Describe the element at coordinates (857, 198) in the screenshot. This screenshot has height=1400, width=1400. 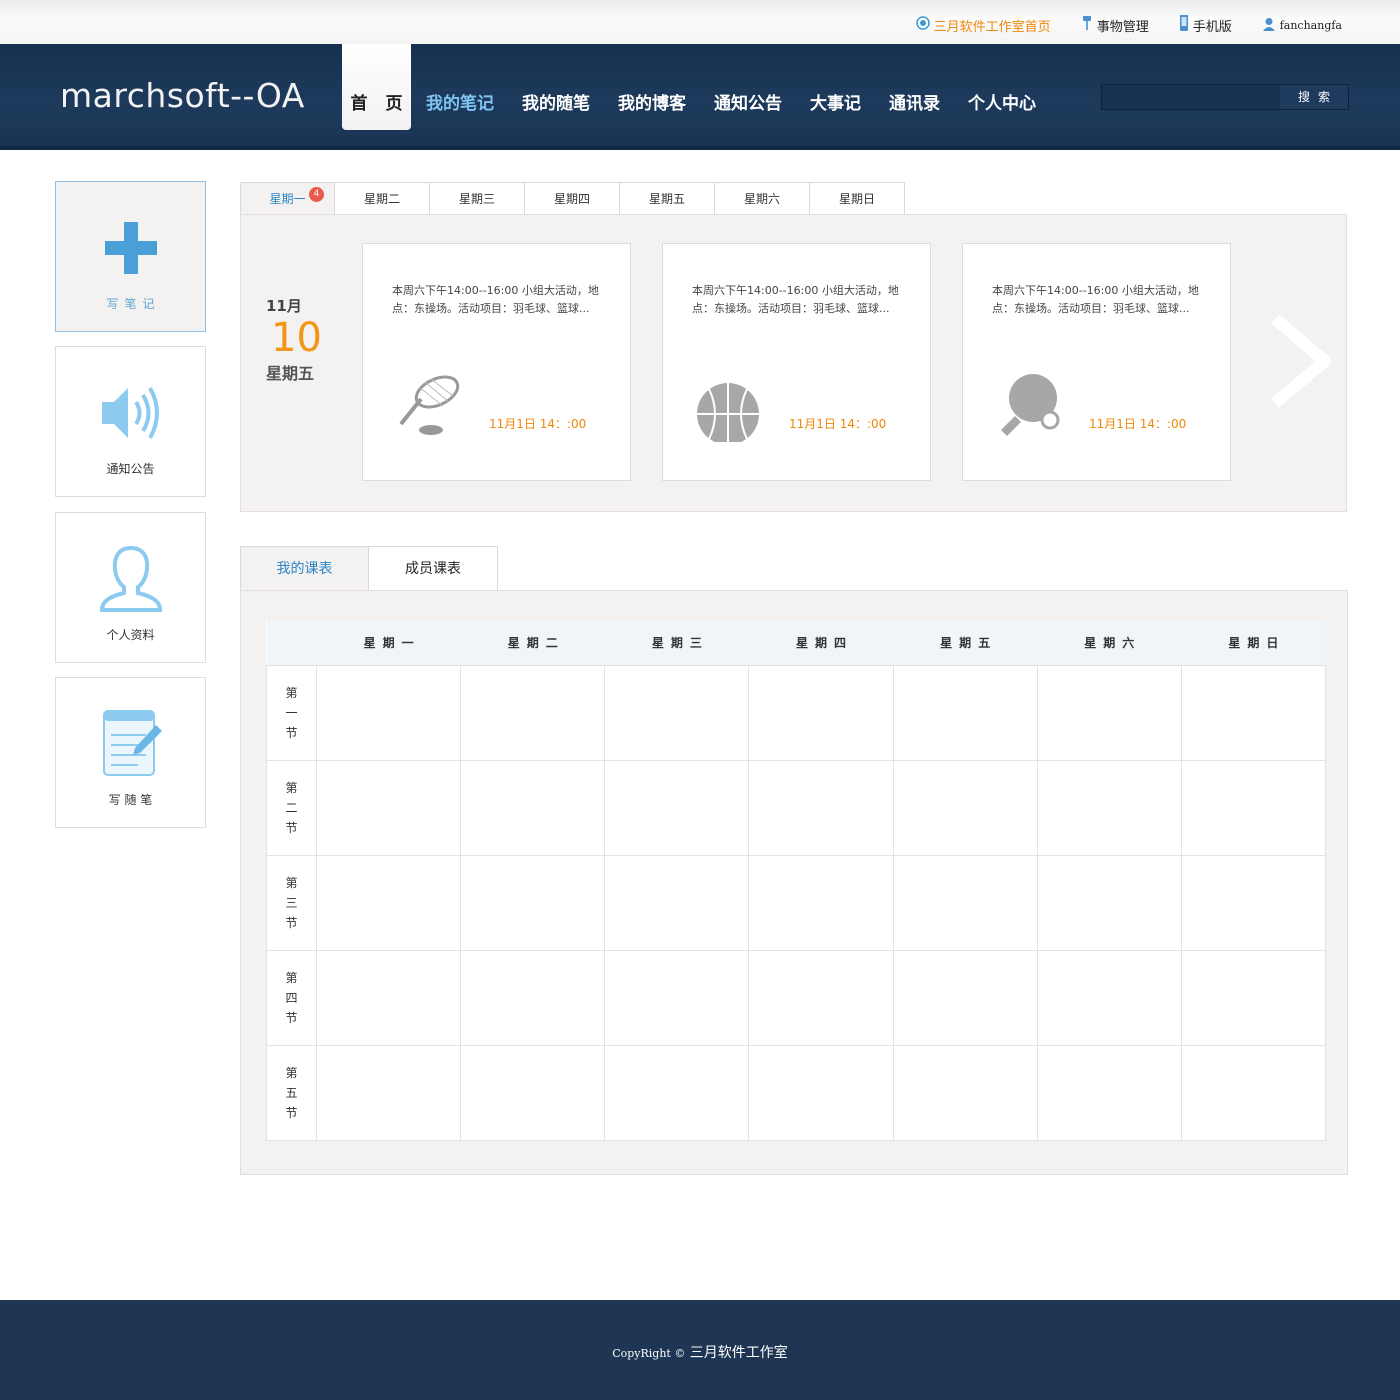
I see `tab-sunday: 星期日` at that location.